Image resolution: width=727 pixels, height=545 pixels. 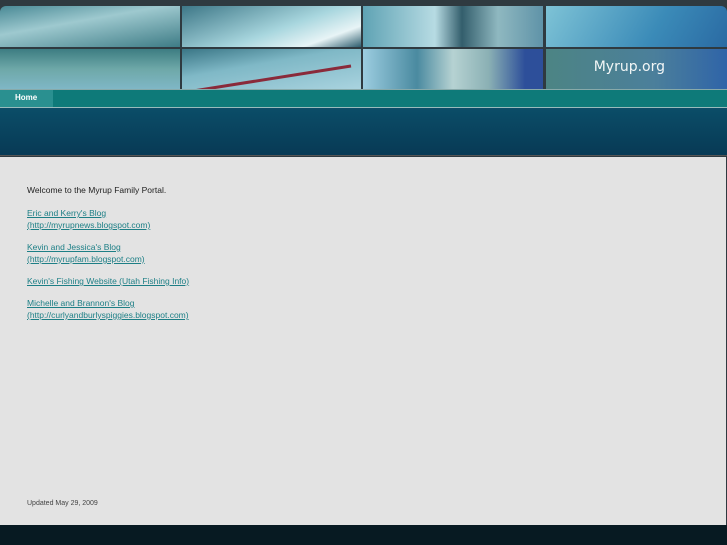 What do you see at coordinates (89, 225) in the screenshot?
I see `link-url: (http://myrupnews.blogspot.com)` at bounding box center [89, 225].